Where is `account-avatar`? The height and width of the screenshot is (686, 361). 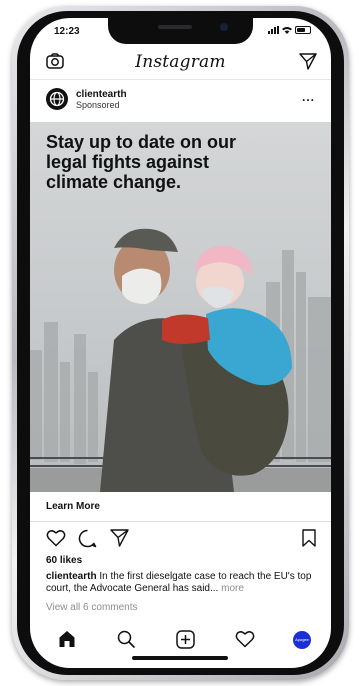 account-avatar is located at coordinates (57, 99).